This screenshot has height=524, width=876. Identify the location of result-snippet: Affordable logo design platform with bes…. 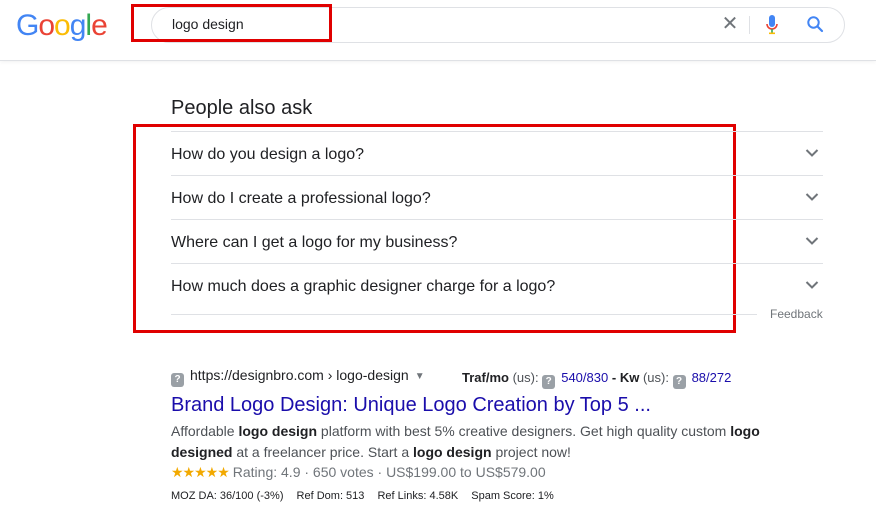
(476, 442).